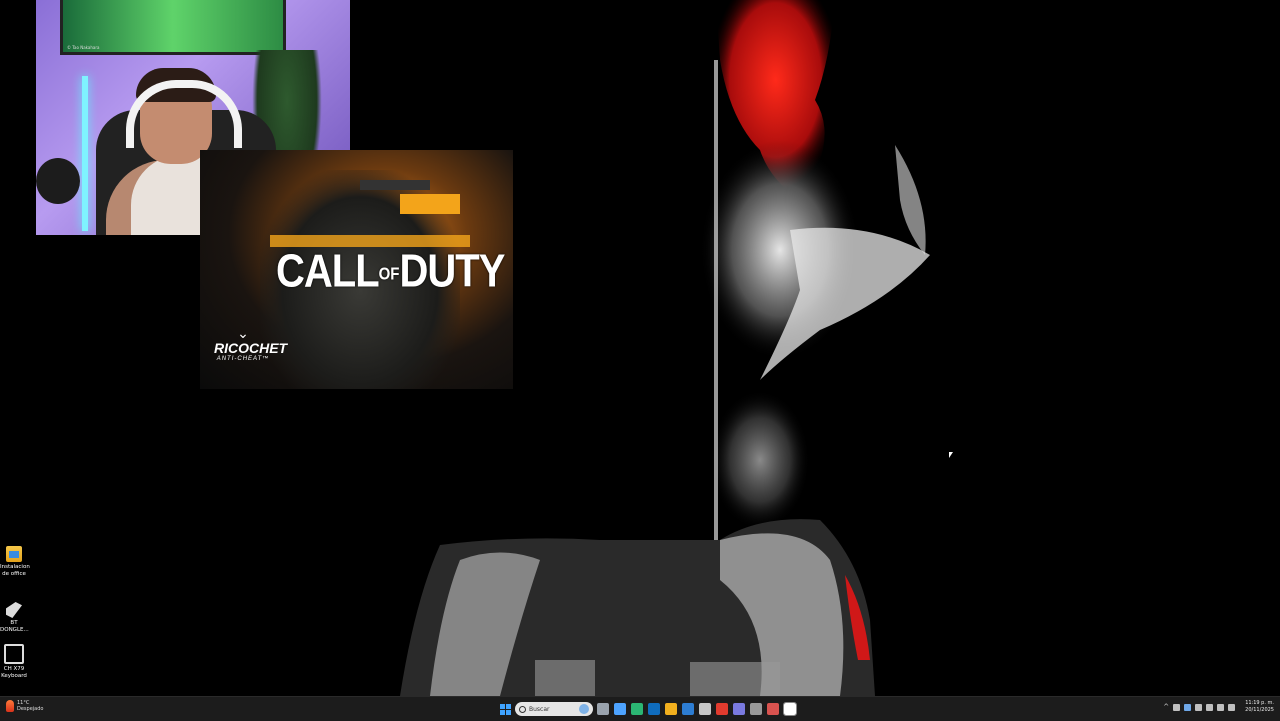 This screenshot has height=721, width=1280. What do you see at coordinates (14, 654) in the screenshot?
I see `keyboard-icon` at bounding box center [14, 654].